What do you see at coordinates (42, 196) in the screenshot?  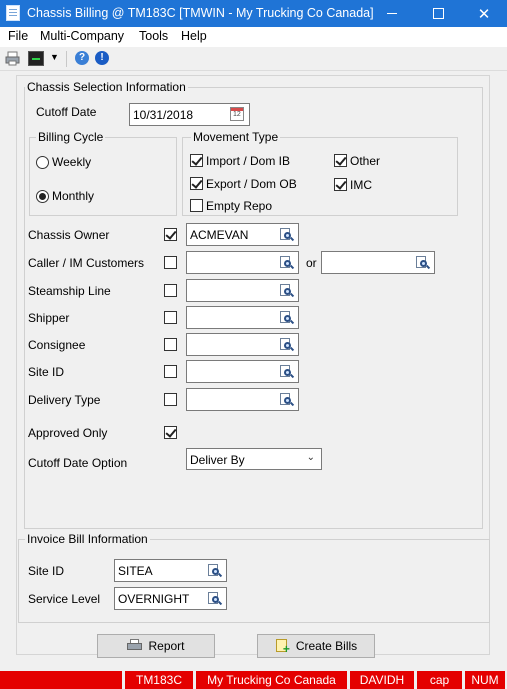 I see `monthly-radio` at bounding box center [42, 196].